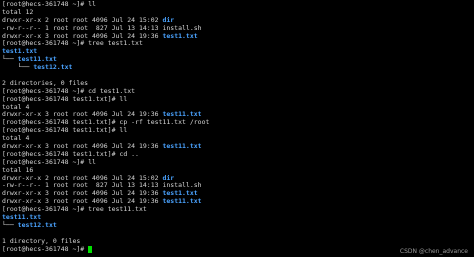 Image resolution: width=474 pixels, height=257 pixels. Describe the element at coordinates (433, 251) in the screenshot. I see `watermark: CSDN @chen_advance` at that location.